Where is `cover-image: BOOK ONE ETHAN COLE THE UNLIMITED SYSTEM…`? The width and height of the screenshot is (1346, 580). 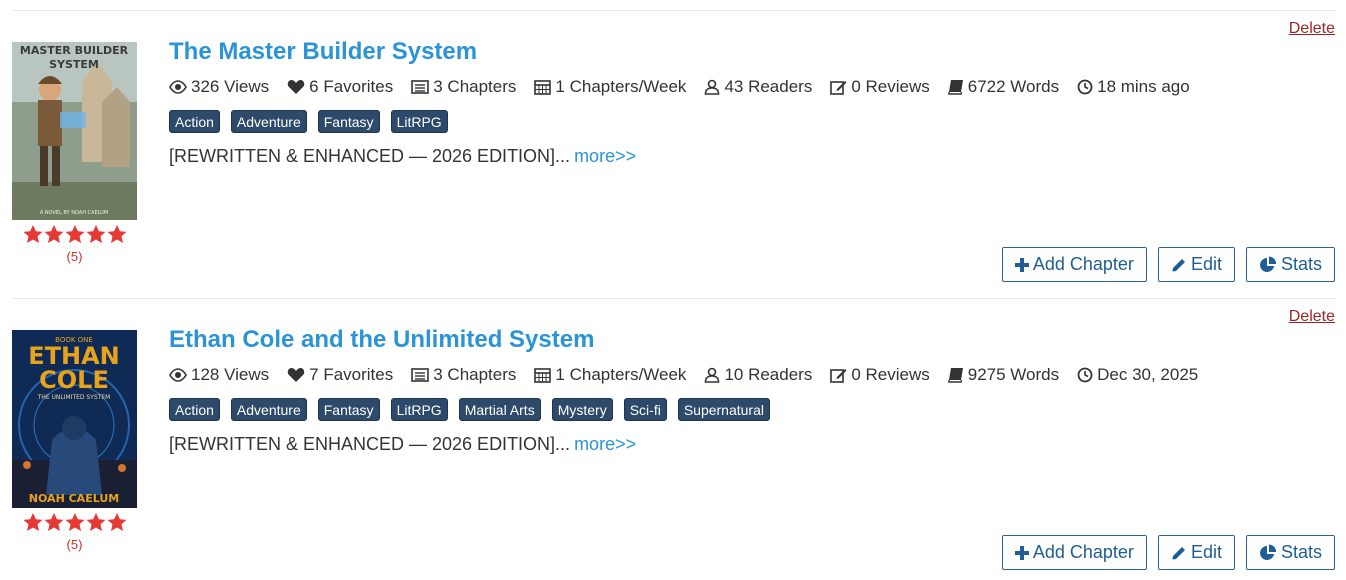 cover-image: BOOK ONE ETHAN COLE THE UNLIMITED SYSTEM… is located at coordinates (74, 419).